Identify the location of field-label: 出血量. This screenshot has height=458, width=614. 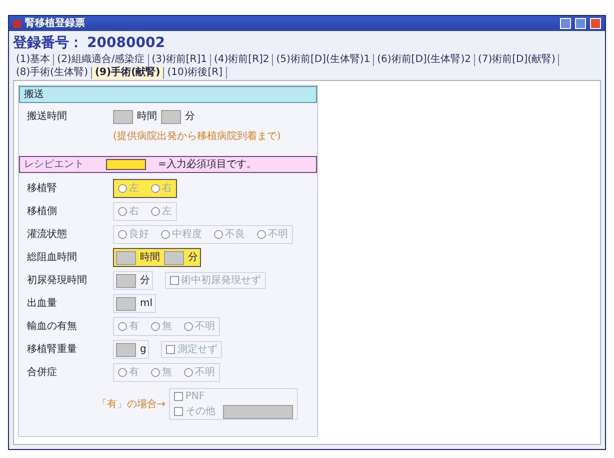
(42, 303).